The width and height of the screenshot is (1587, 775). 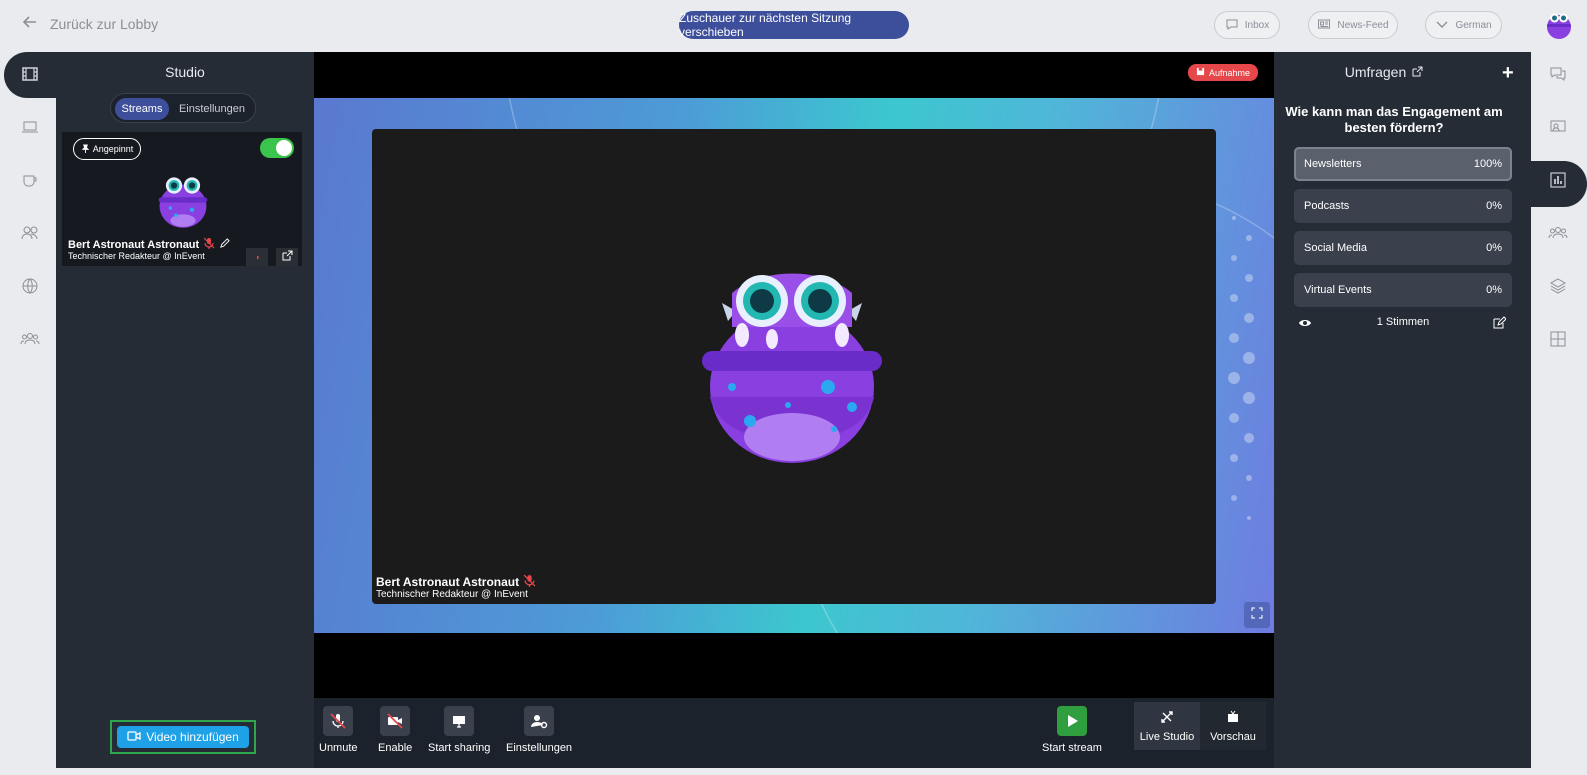 I want to click on tab-einstellungen: Einstellungen, so click(x=212, y=109).